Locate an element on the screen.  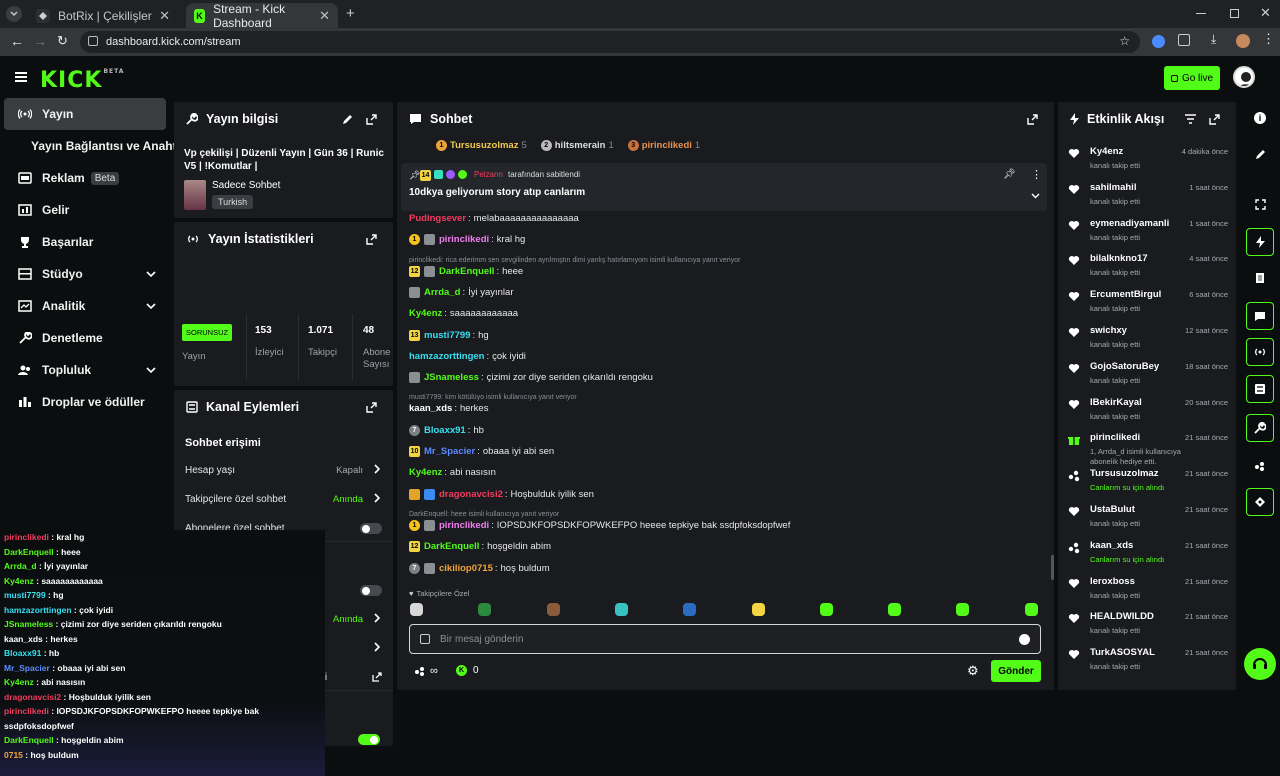
go-live-button: Go live is located at coordinates (1192, 78).